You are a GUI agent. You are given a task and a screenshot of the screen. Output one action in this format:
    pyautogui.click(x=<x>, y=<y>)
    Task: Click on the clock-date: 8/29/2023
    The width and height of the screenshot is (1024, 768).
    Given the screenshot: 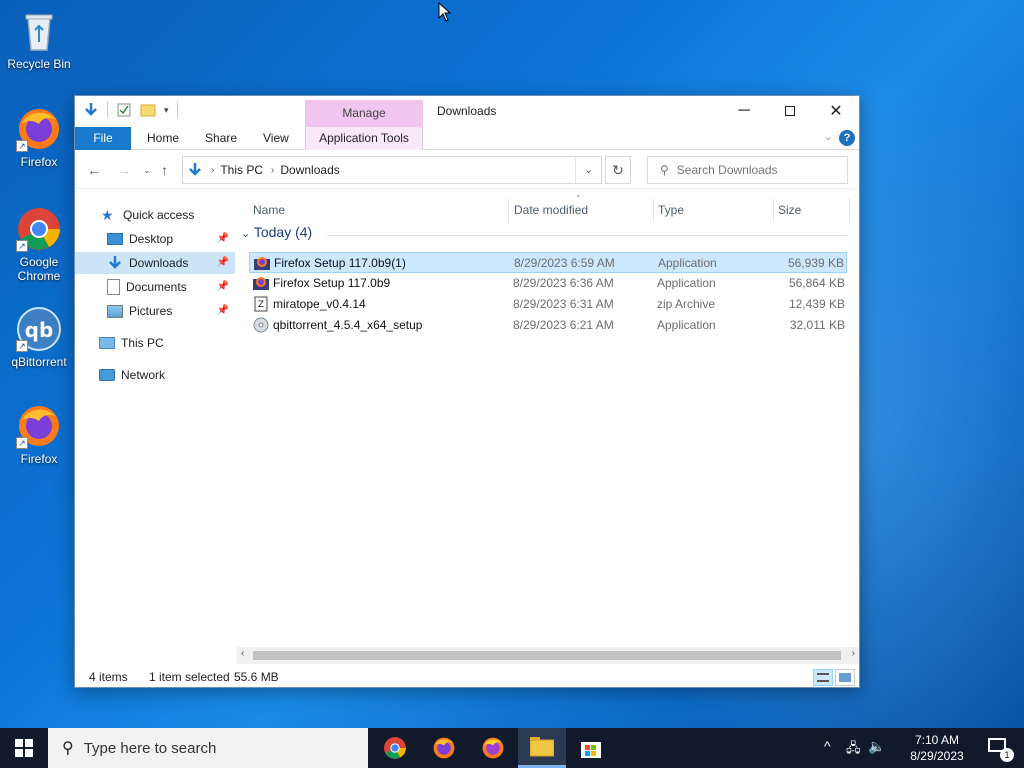 What is the action you would take?
    pyautogui.click(x=937, y=756)
    